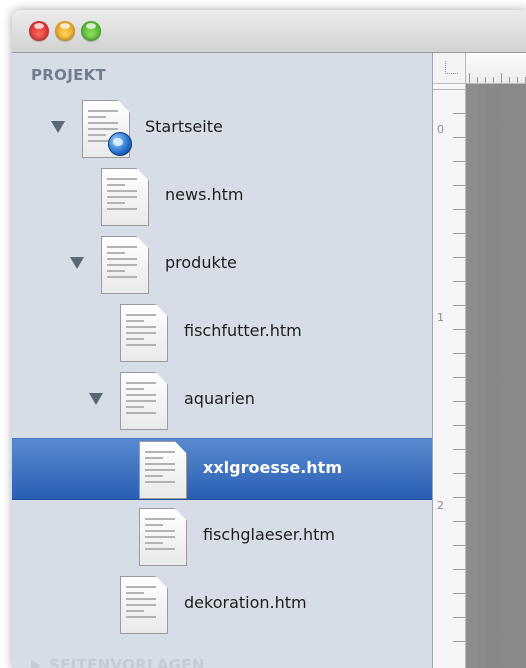 The width and height of the screenshot is (526, 668). What do you see at coordinates (269, 31) in the screenshot?
I see `title-bar` at bounding box center [269, 31].